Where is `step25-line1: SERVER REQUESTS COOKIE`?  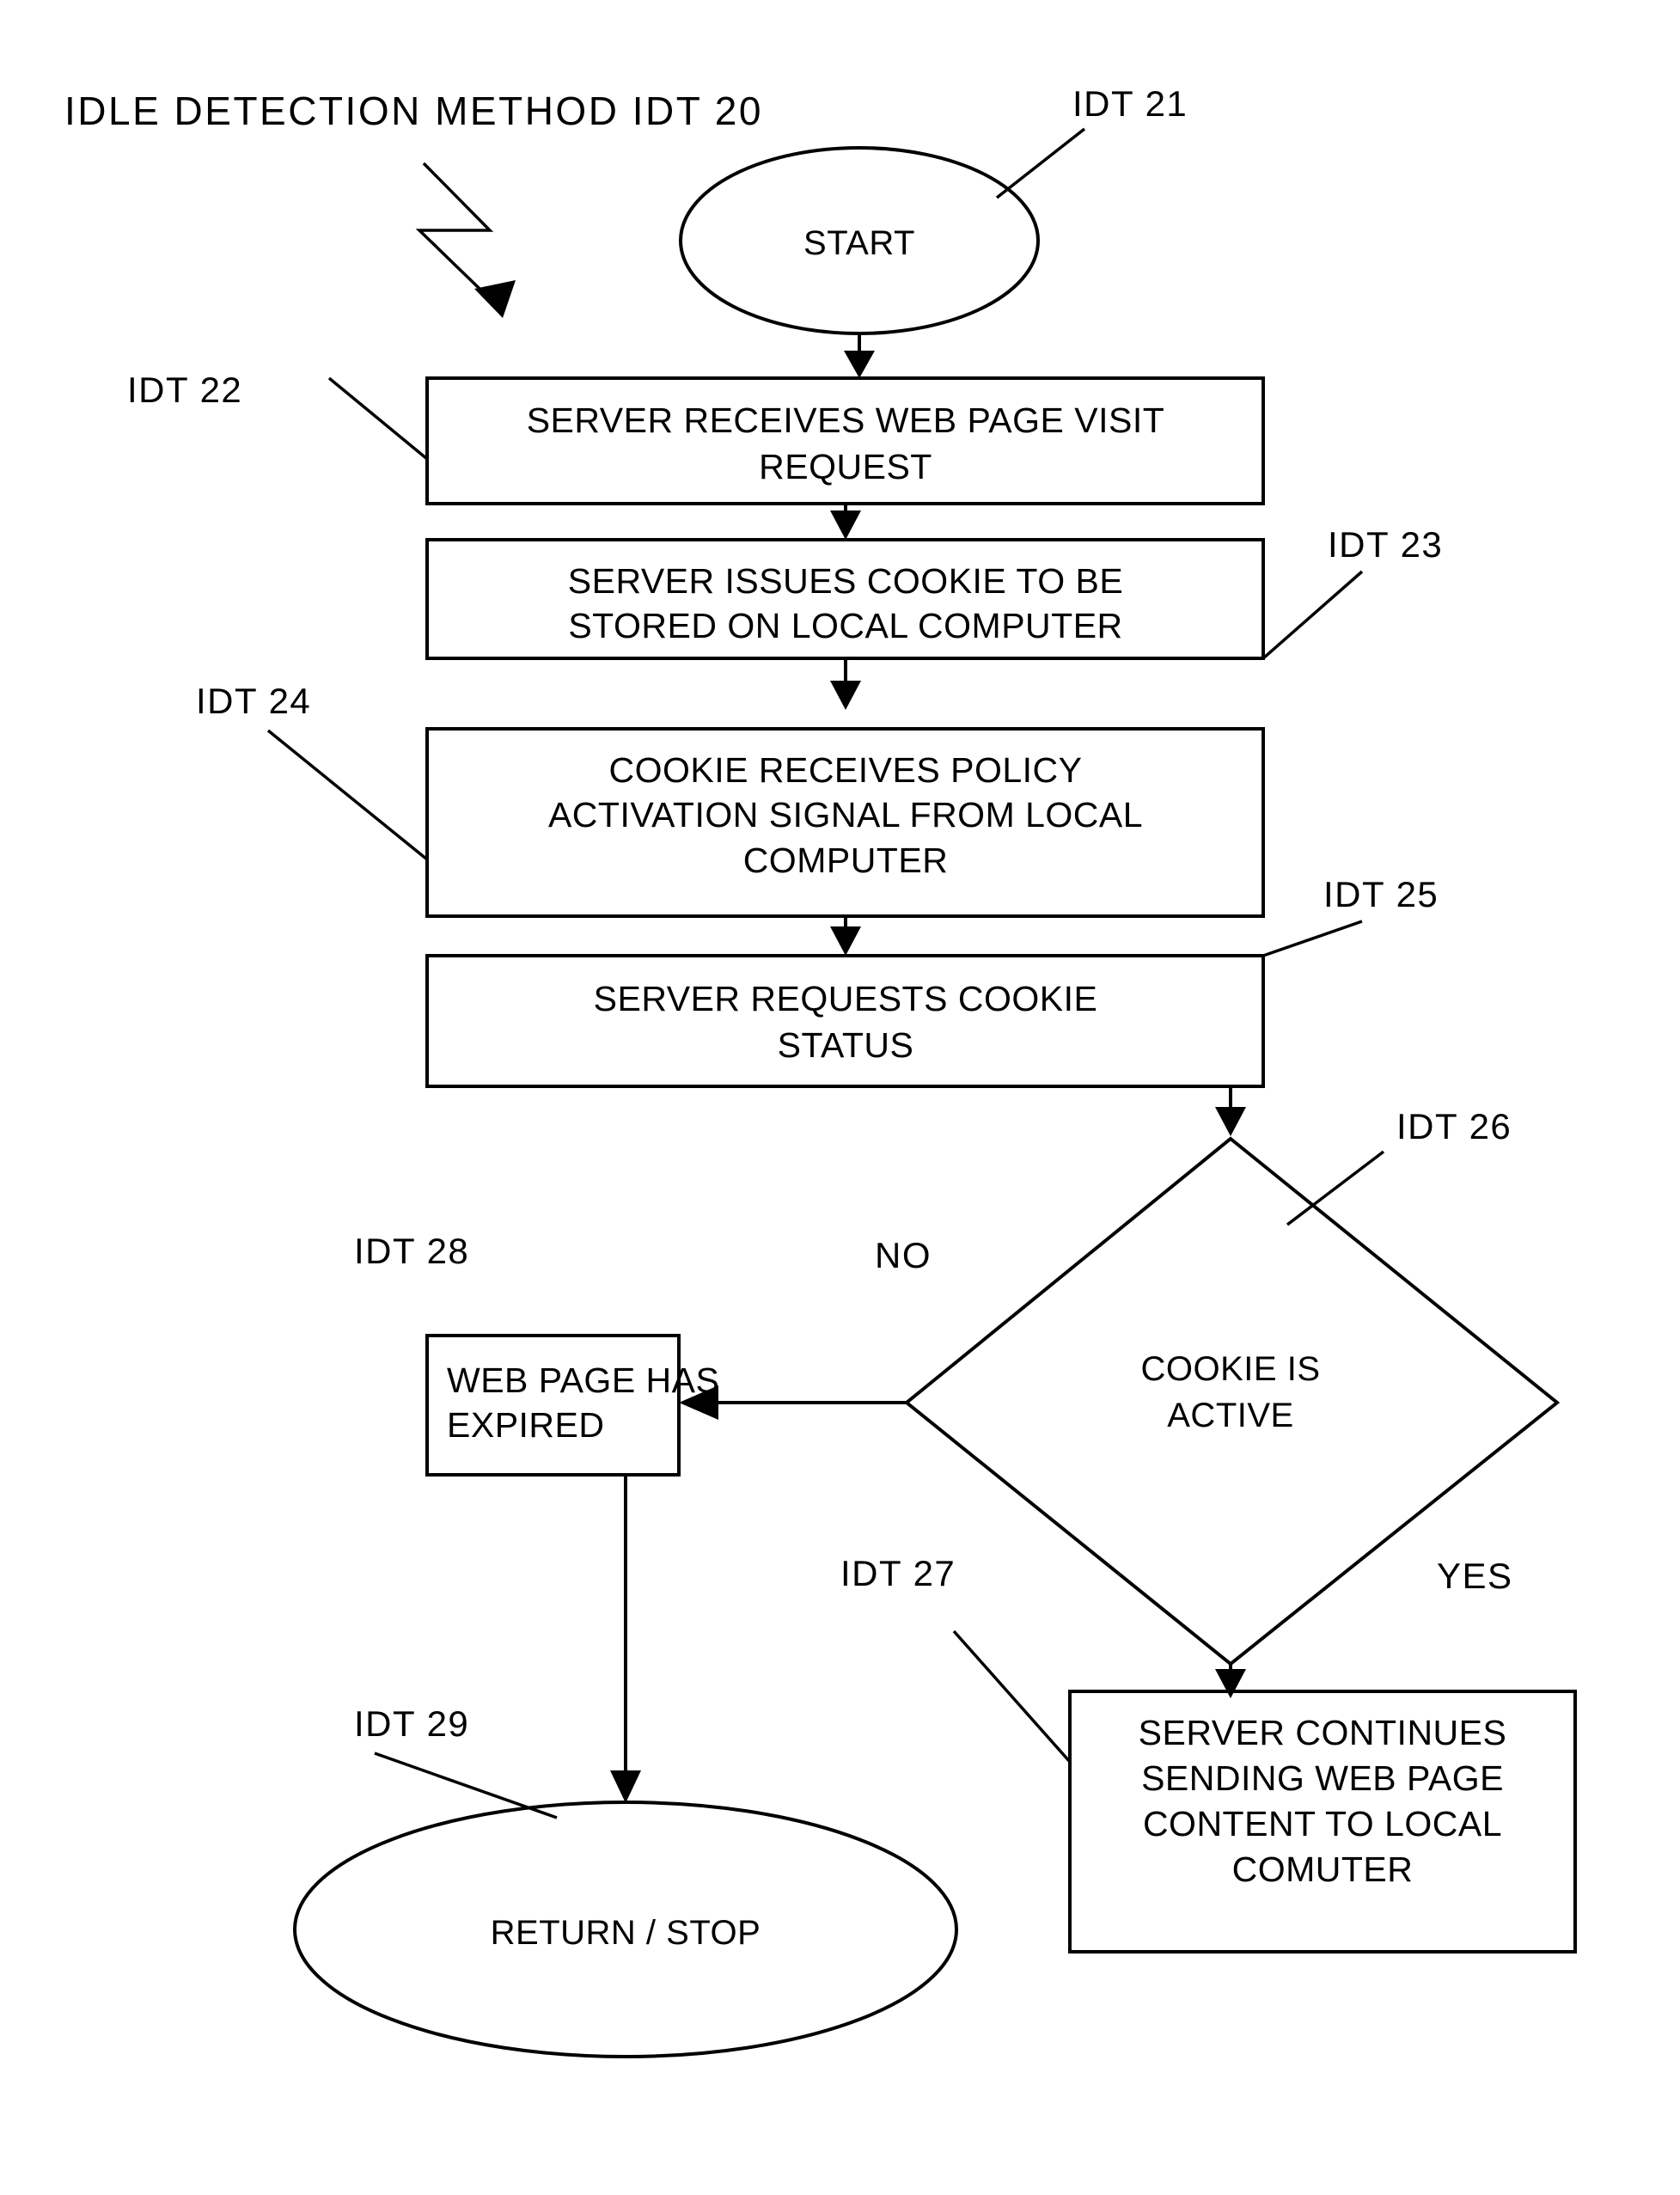 step25-line1: SERVER REQUESTS COOKIE is located at coordinates (846, 998).